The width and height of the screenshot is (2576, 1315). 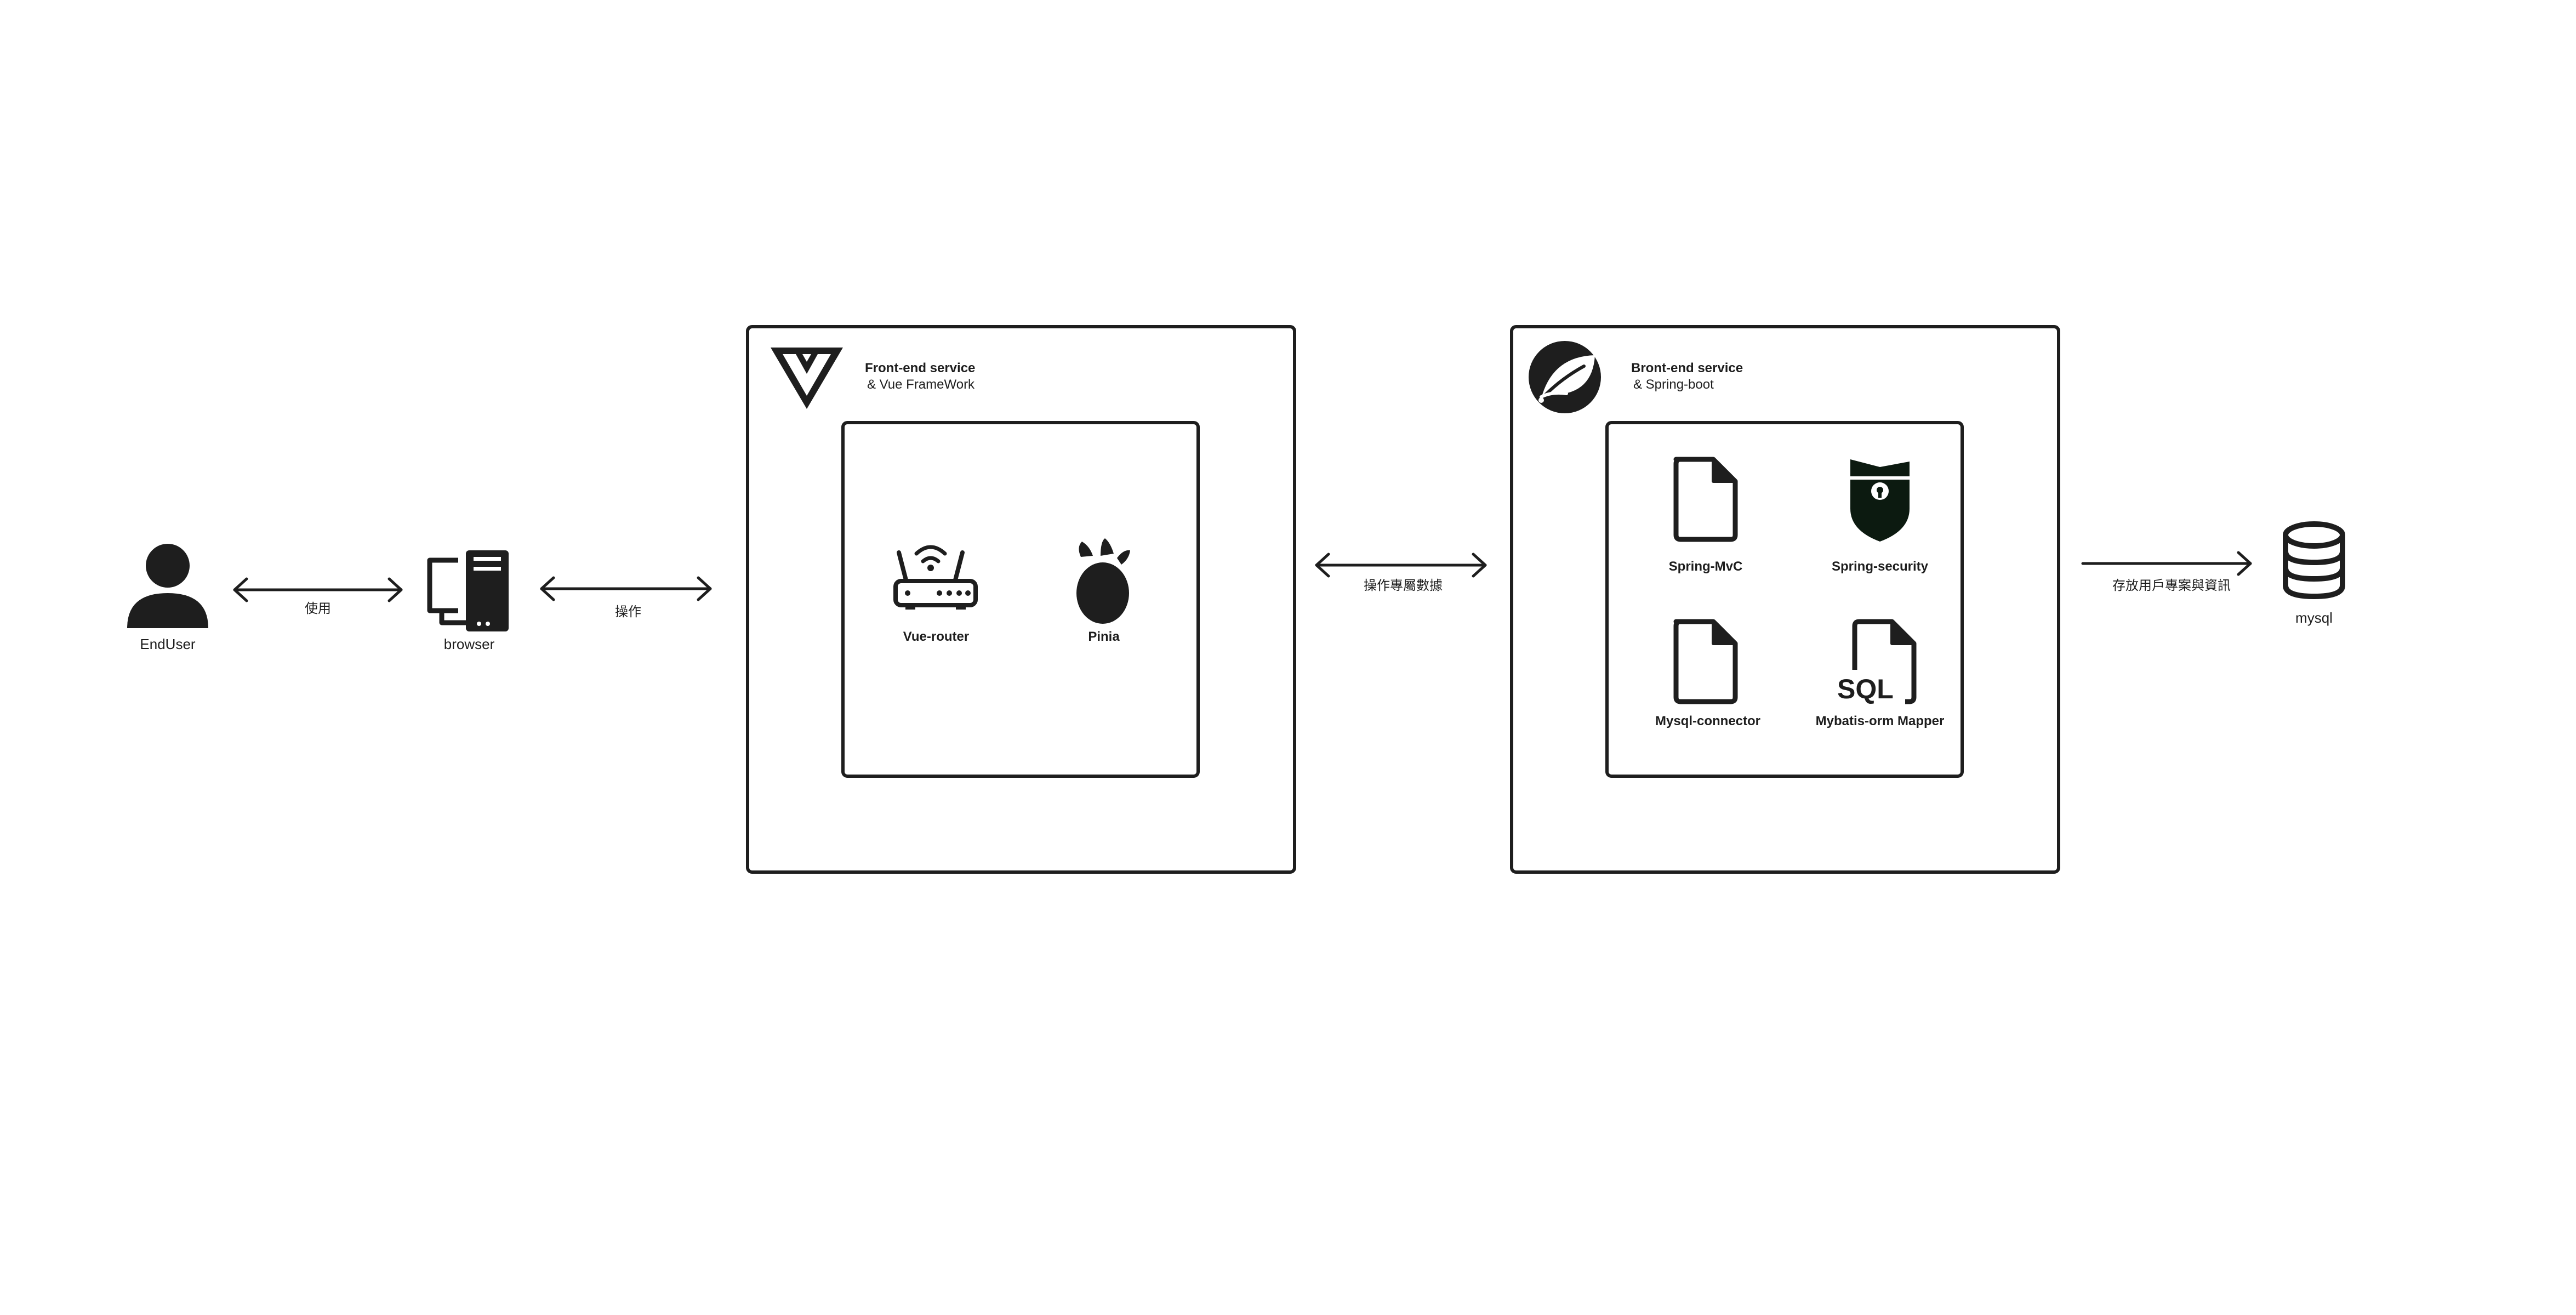 What do you see at coordinates (936, 636) in the screenshot?
I see `vue-router-label: Vue-router` at bounding box center [936, 636].